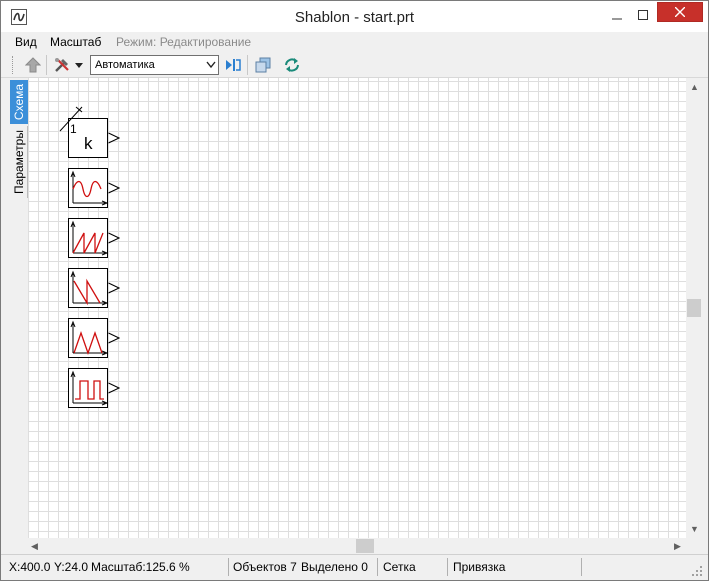 The width and height of the screenshot is (709, 581). I want to click on scroll-right-icon: ▶, so click(677, 546).